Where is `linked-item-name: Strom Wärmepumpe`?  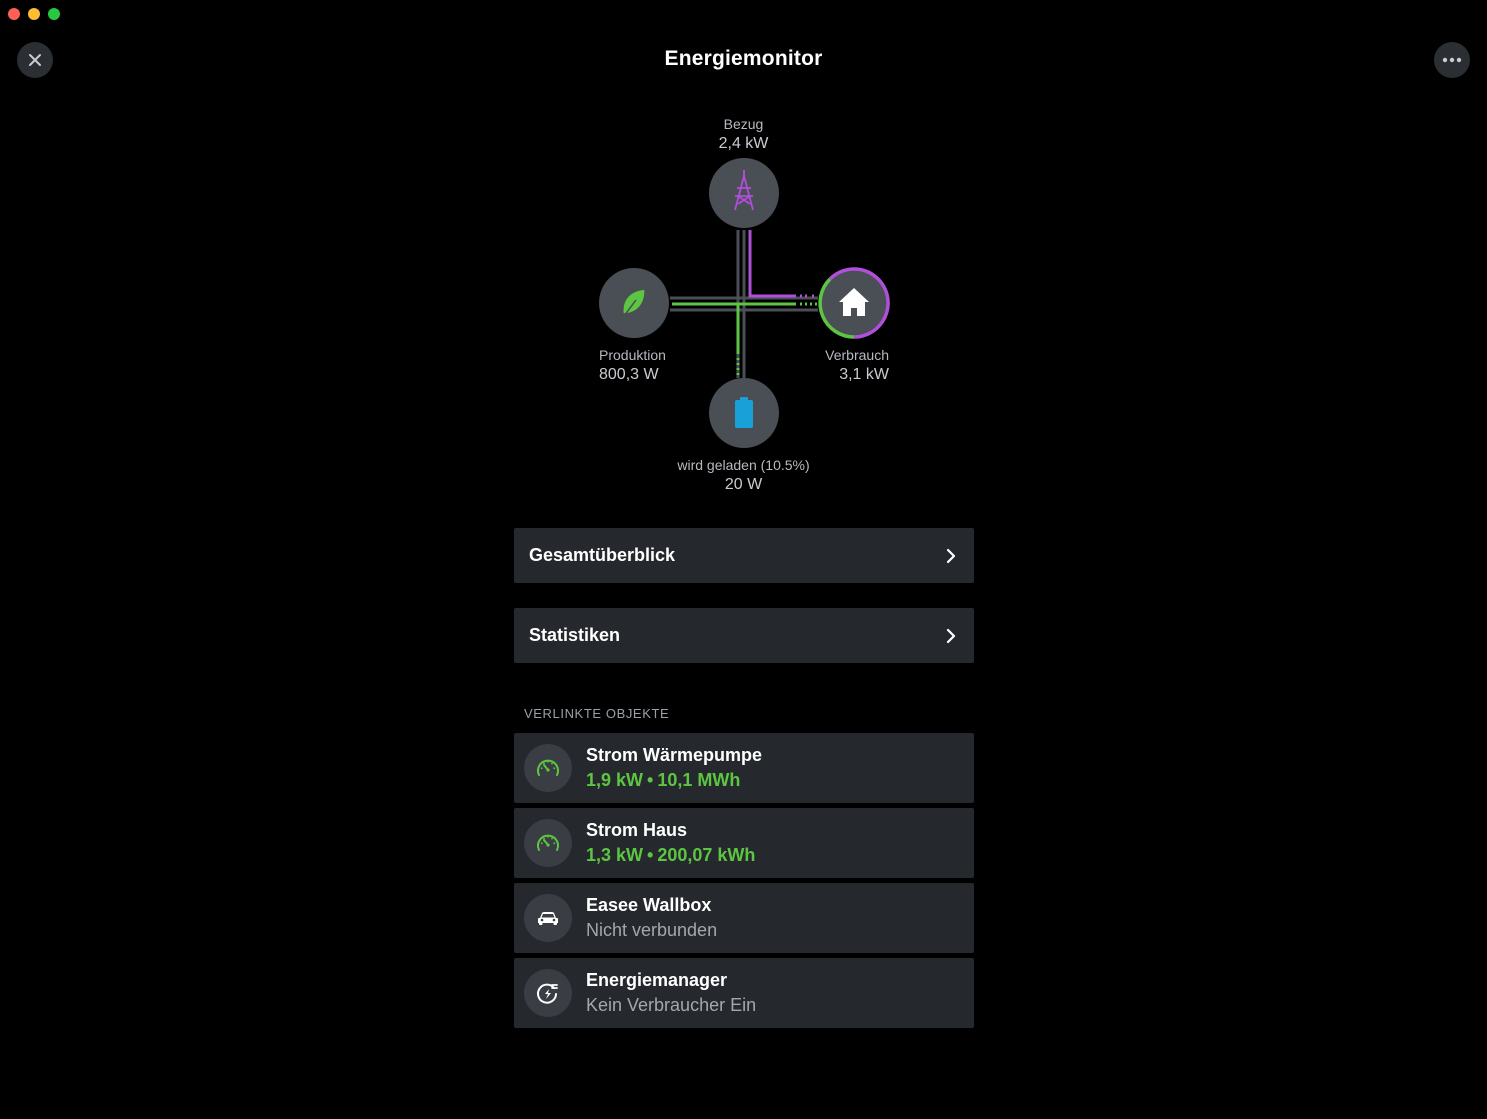
linked-item-name: Strom Wärmepumpe is located at coordinates (674, 755).